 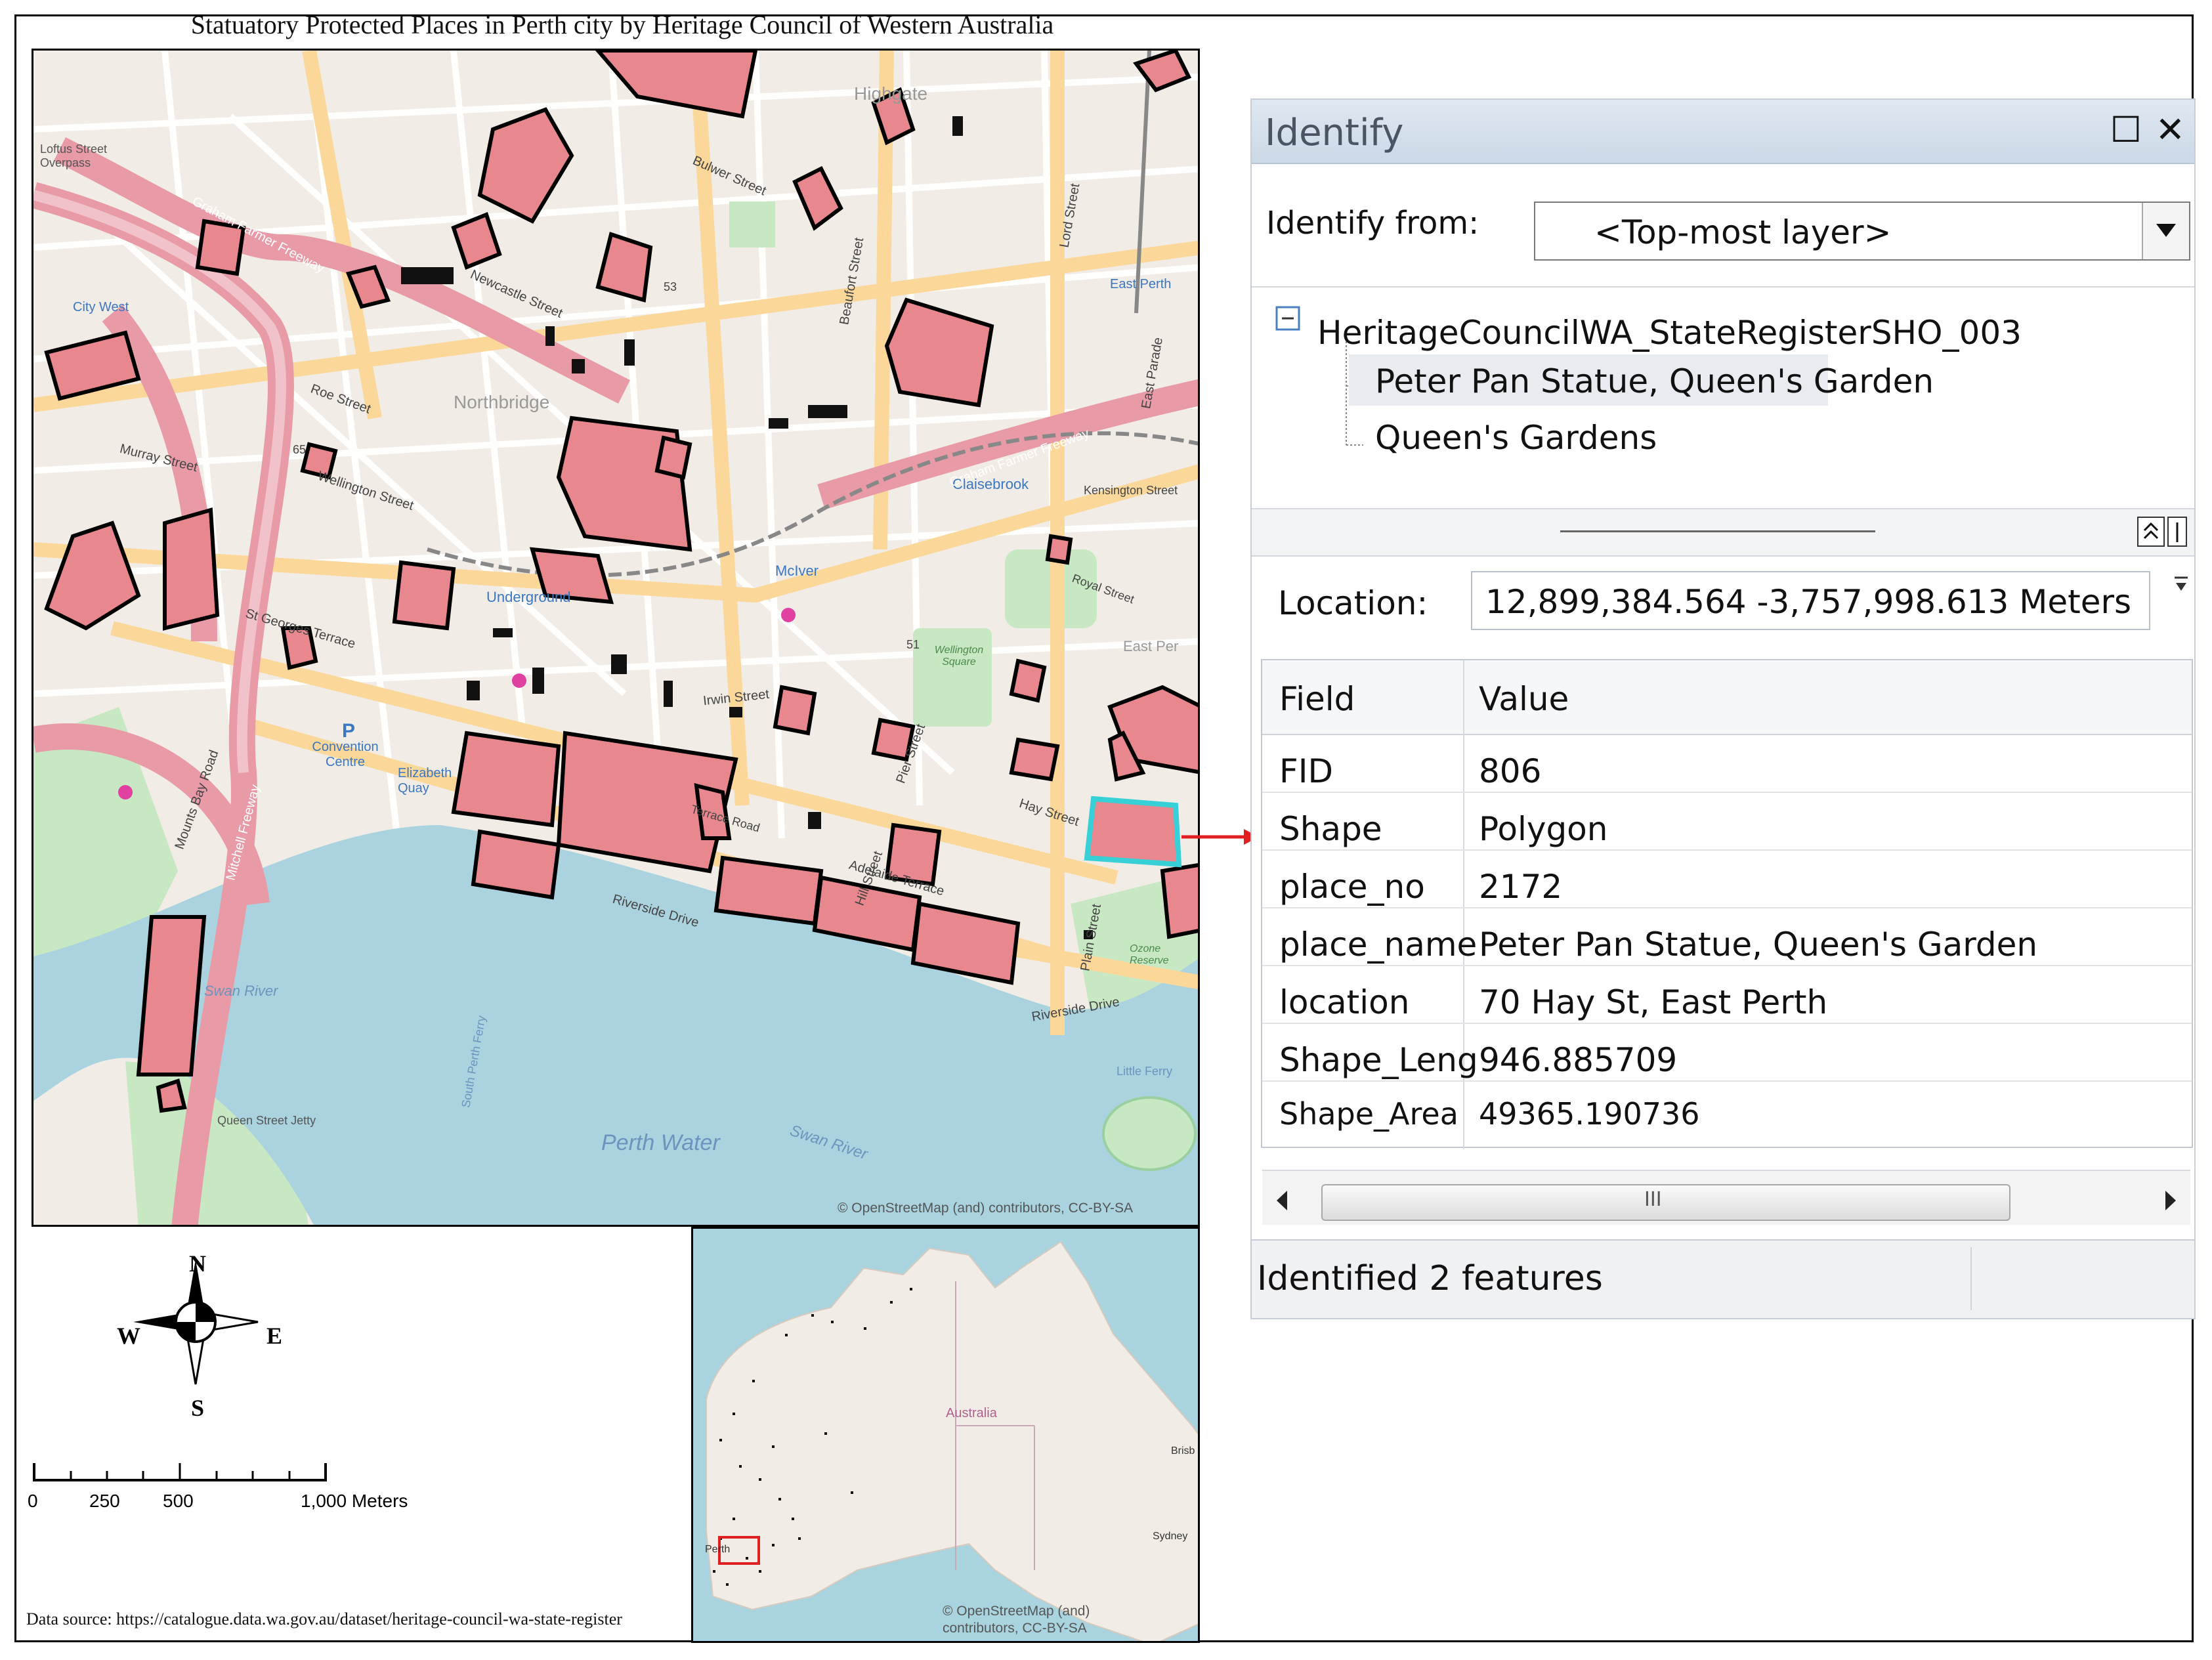 What do you see at coordinates (1524, 699) in the screenshot?
I see `header-value: Value` at bounding box center [1524, 699].